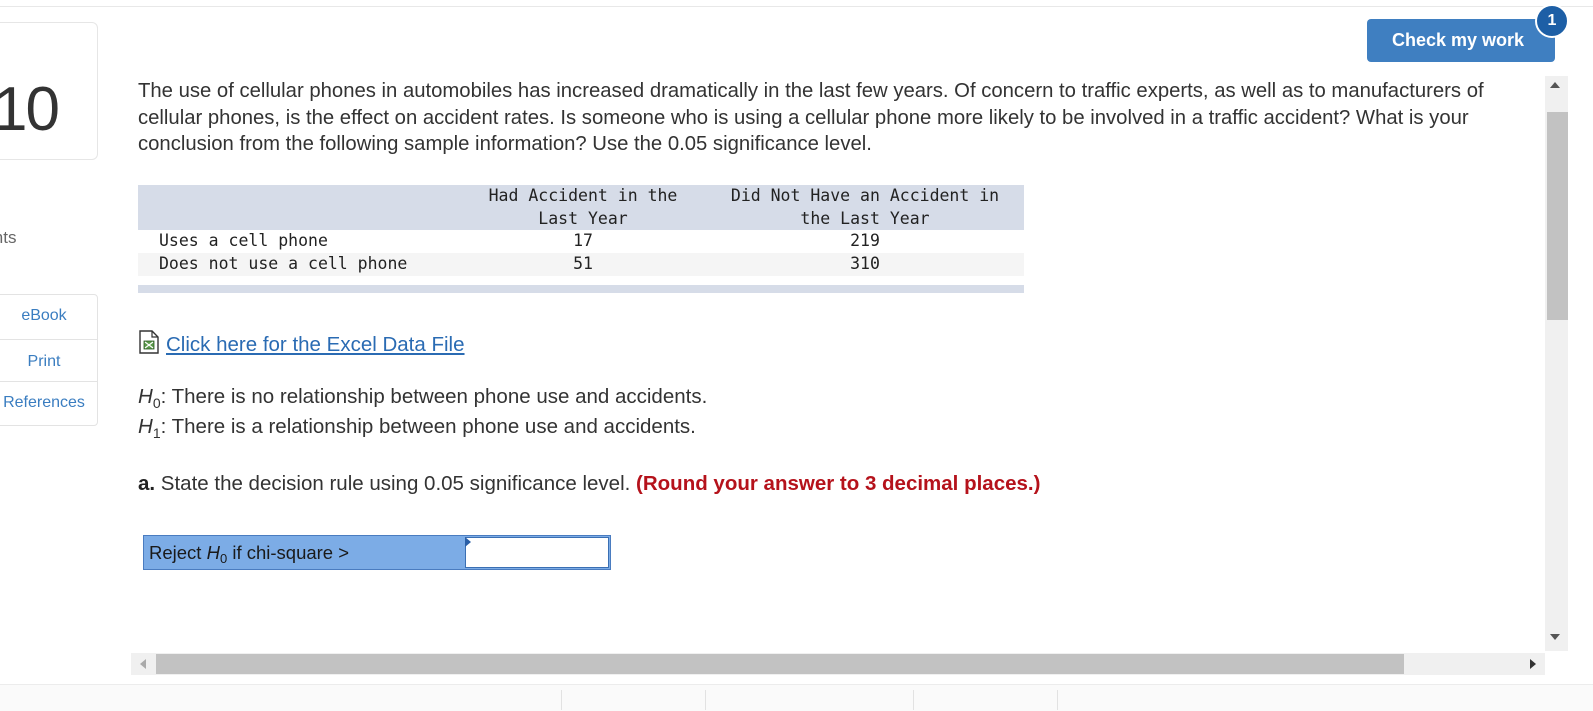 This screenshot has height=711, width=1593. Describe the element at coordinates (243, 240) in the screenshot. I see `row-label: Uses a cell phone` at that location.